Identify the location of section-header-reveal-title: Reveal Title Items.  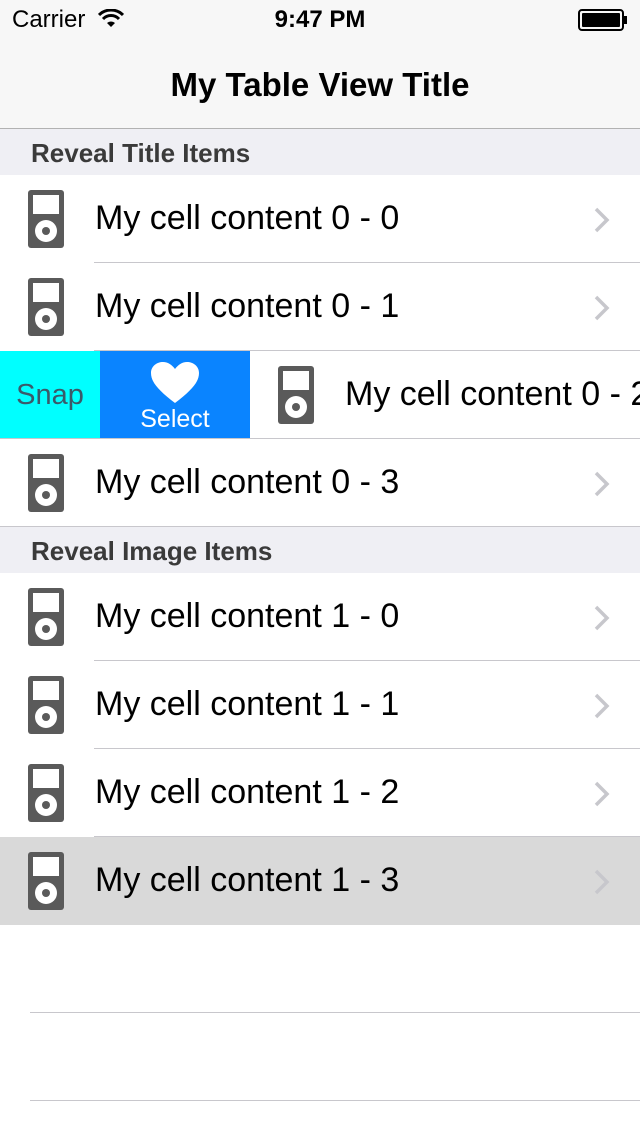
(320, 152).